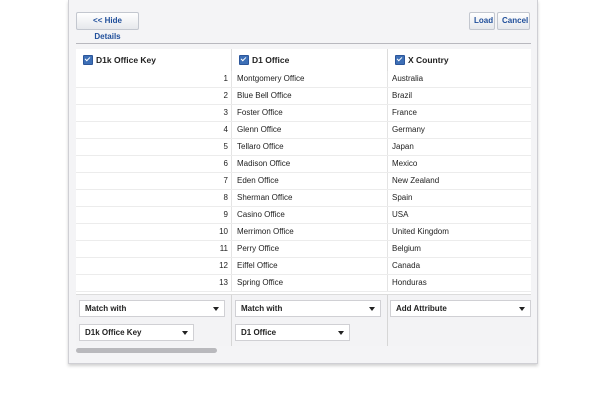 The width and height of the screenshot is (600, 400). I want to click on office-cell: Merrimon Office, so click(310, 232).